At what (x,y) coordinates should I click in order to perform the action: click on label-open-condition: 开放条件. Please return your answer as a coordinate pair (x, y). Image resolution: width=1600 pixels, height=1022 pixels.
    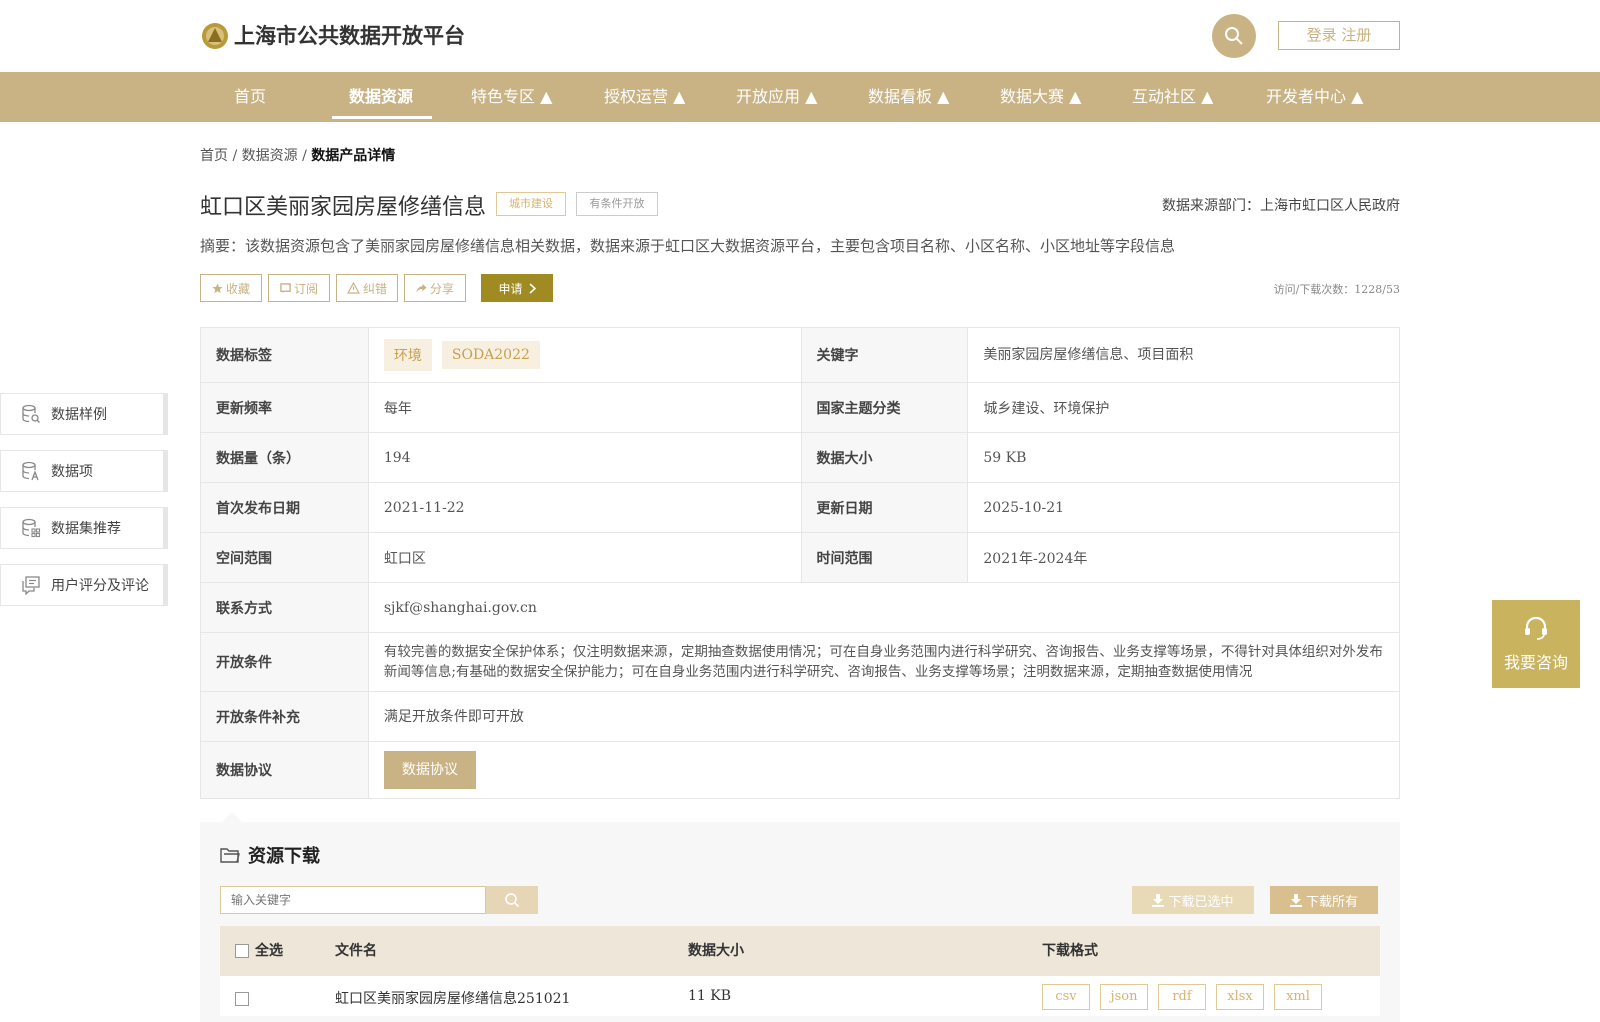
    Looking at the image, I should click on (285, 662).